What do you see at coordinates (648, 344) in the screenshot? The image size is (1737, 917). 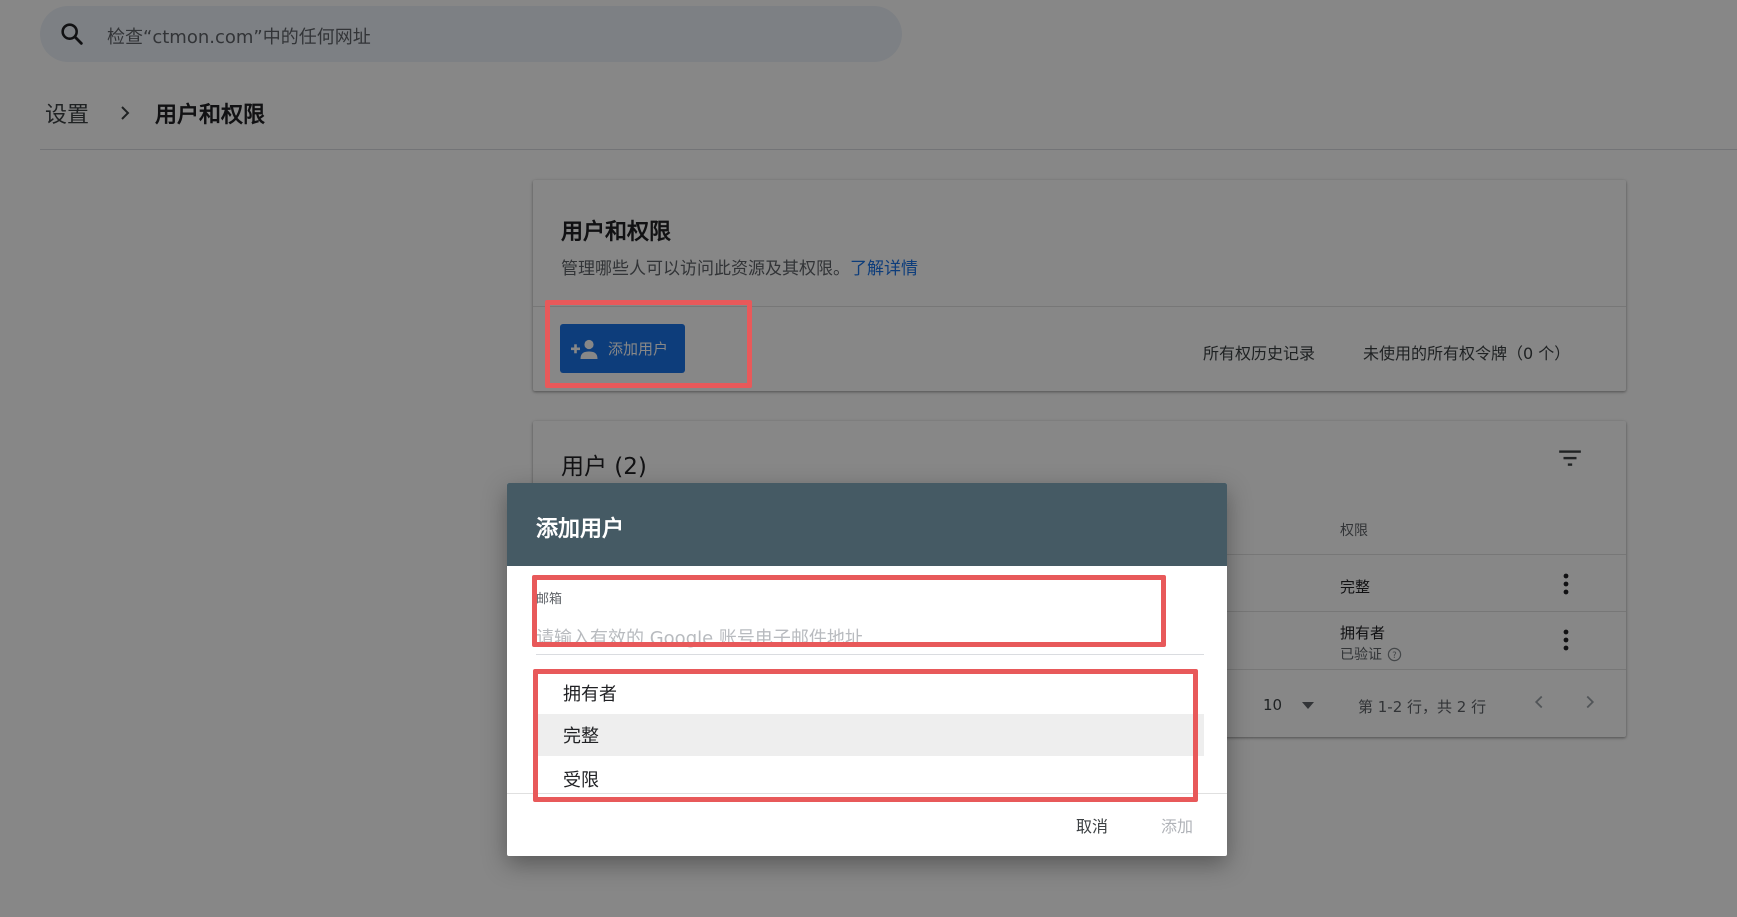 I see `highlight-add-user-button` at bounding box center [648, 344].